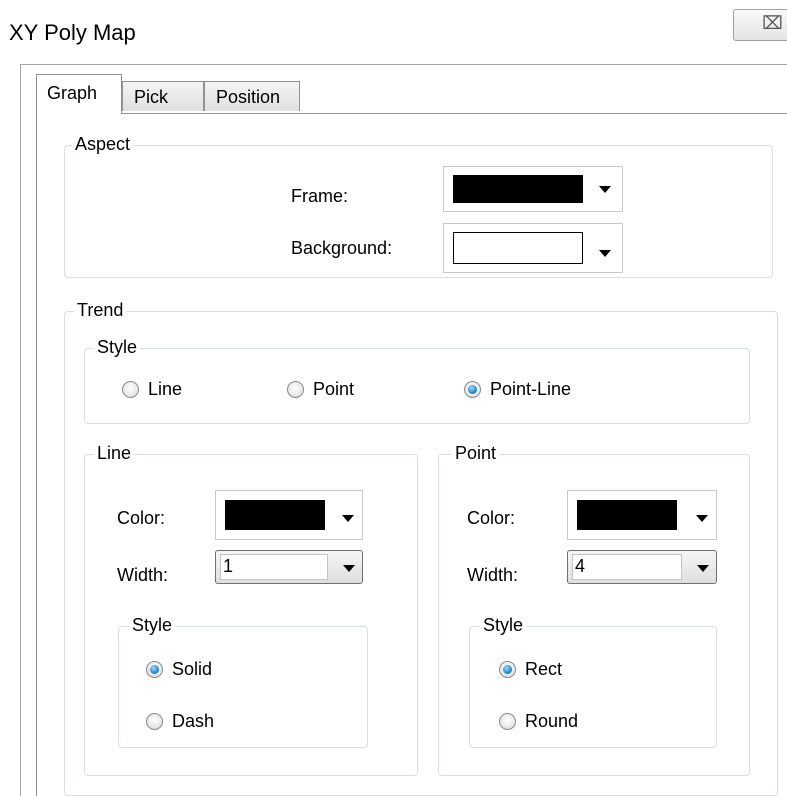 This screenshot has height=796, width=787. What do you see at coordinates (193, 721) in the screenshot?
I see `line-style-dash-label: Dash` at bounding box center [193, 721].